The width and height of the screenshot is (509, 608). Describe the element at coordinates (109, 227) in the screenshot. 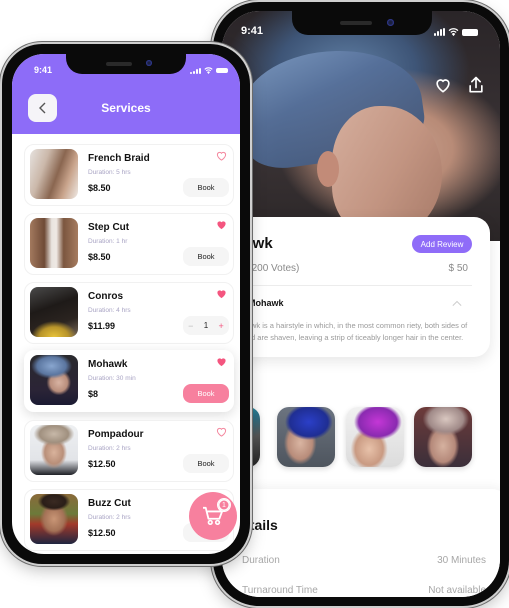

I see `service-name: Step Cut` at that location.